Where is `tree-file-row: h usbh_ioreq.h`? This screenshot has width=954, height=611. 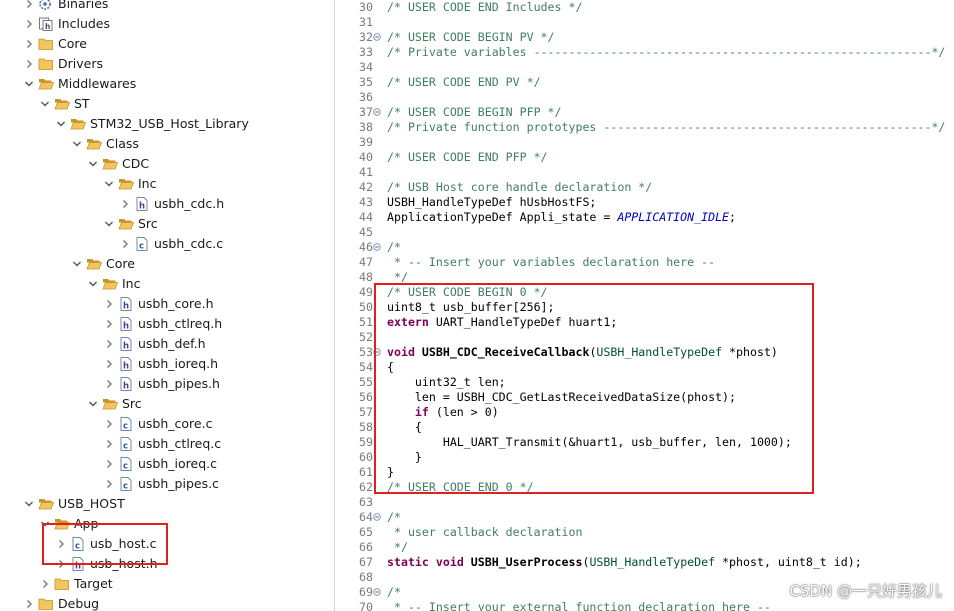 tree-file-row: h usbh_ioreq.h is located at coordinates (160, 364).